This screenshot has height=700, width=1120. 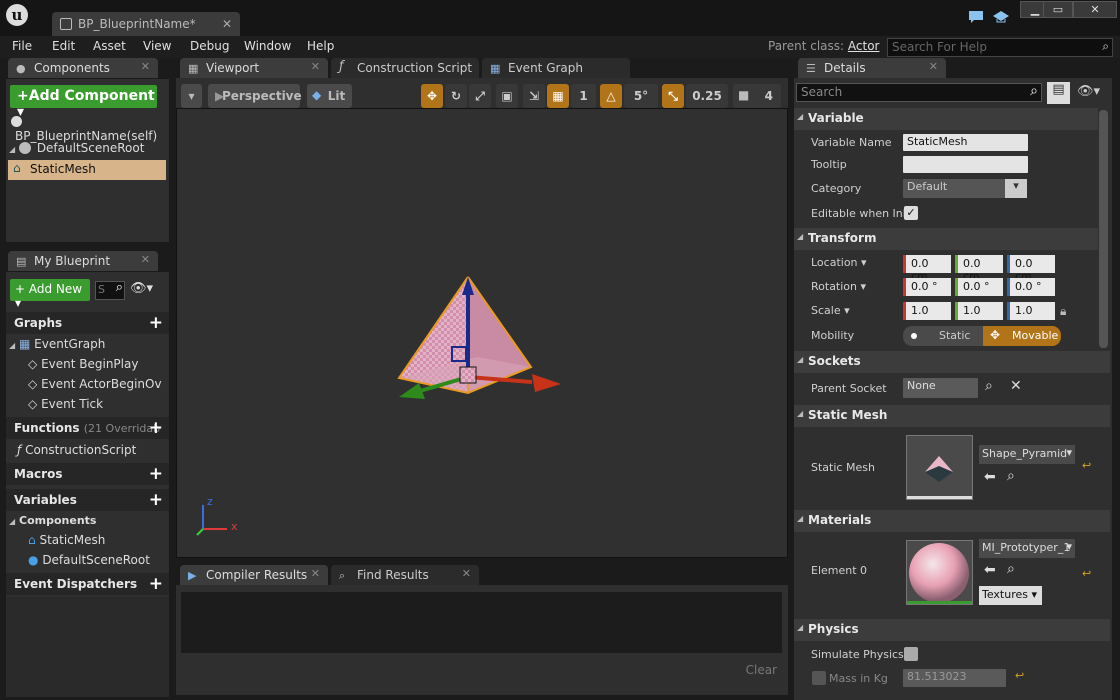 I want to click on component-self: BP_BlueprintName(self), so click(x=90, y=129).